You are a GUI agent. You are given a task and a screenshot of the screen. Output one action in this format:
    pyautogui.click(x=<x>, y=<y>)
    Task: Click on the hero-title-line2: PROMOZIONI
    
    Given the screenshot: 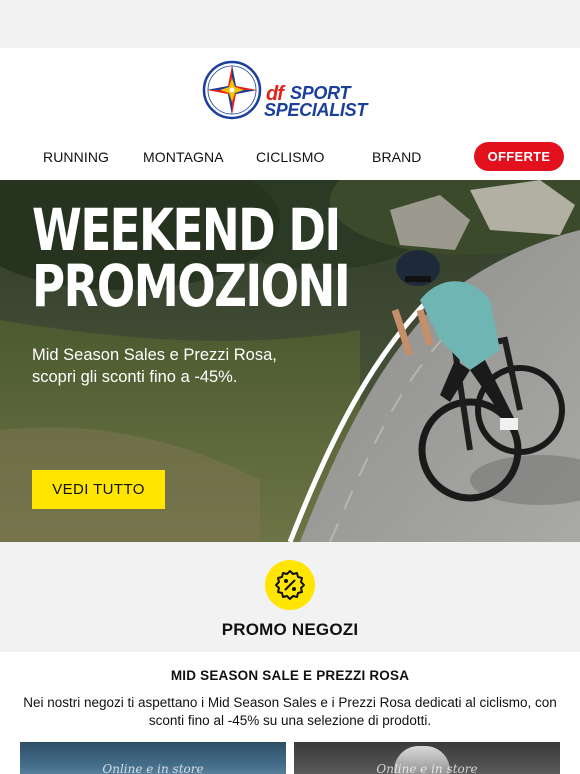 What is the action you would take?
    pyautogui.click(x=191, y=286)
    